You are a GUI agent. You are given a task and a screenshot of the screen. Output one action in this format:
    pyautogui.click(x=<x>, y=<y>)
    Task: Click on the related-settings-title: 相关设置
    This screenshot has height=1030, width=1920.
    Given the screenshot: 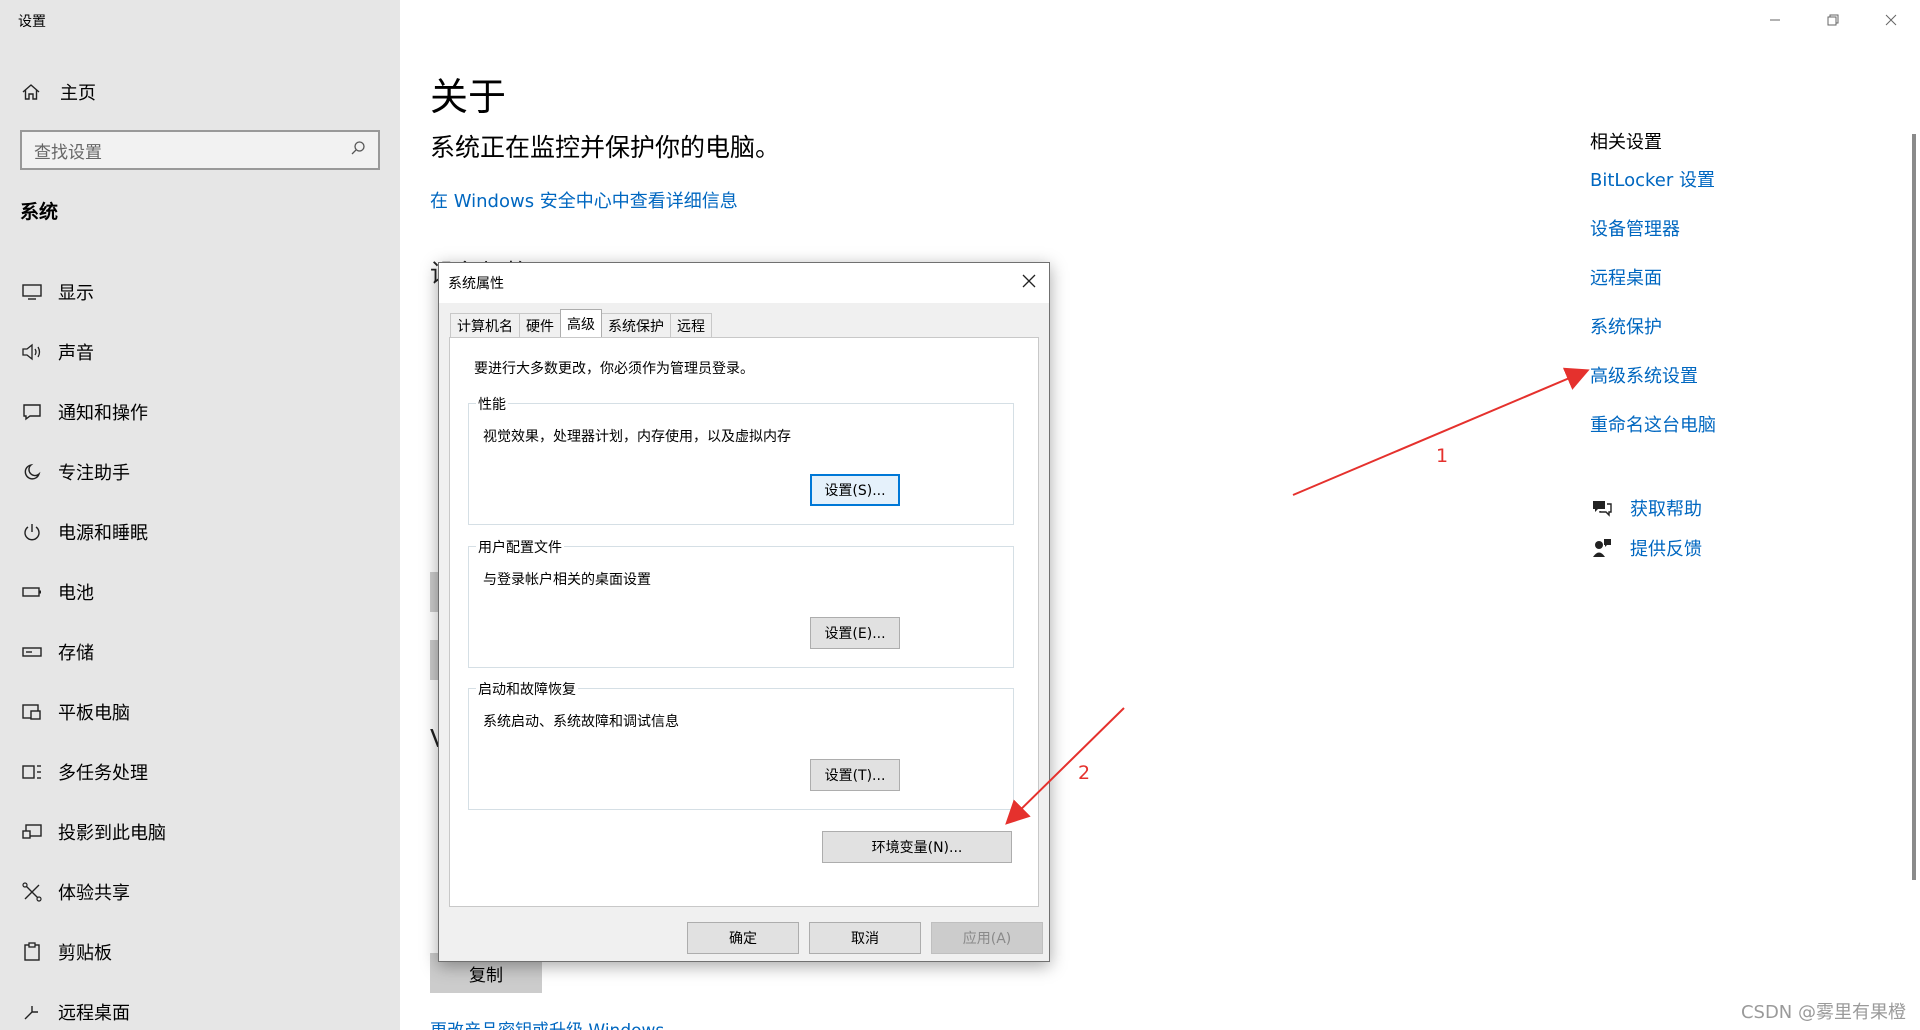 What is the action you would take?
    pyautogui.click(x=1626, y=142)
    